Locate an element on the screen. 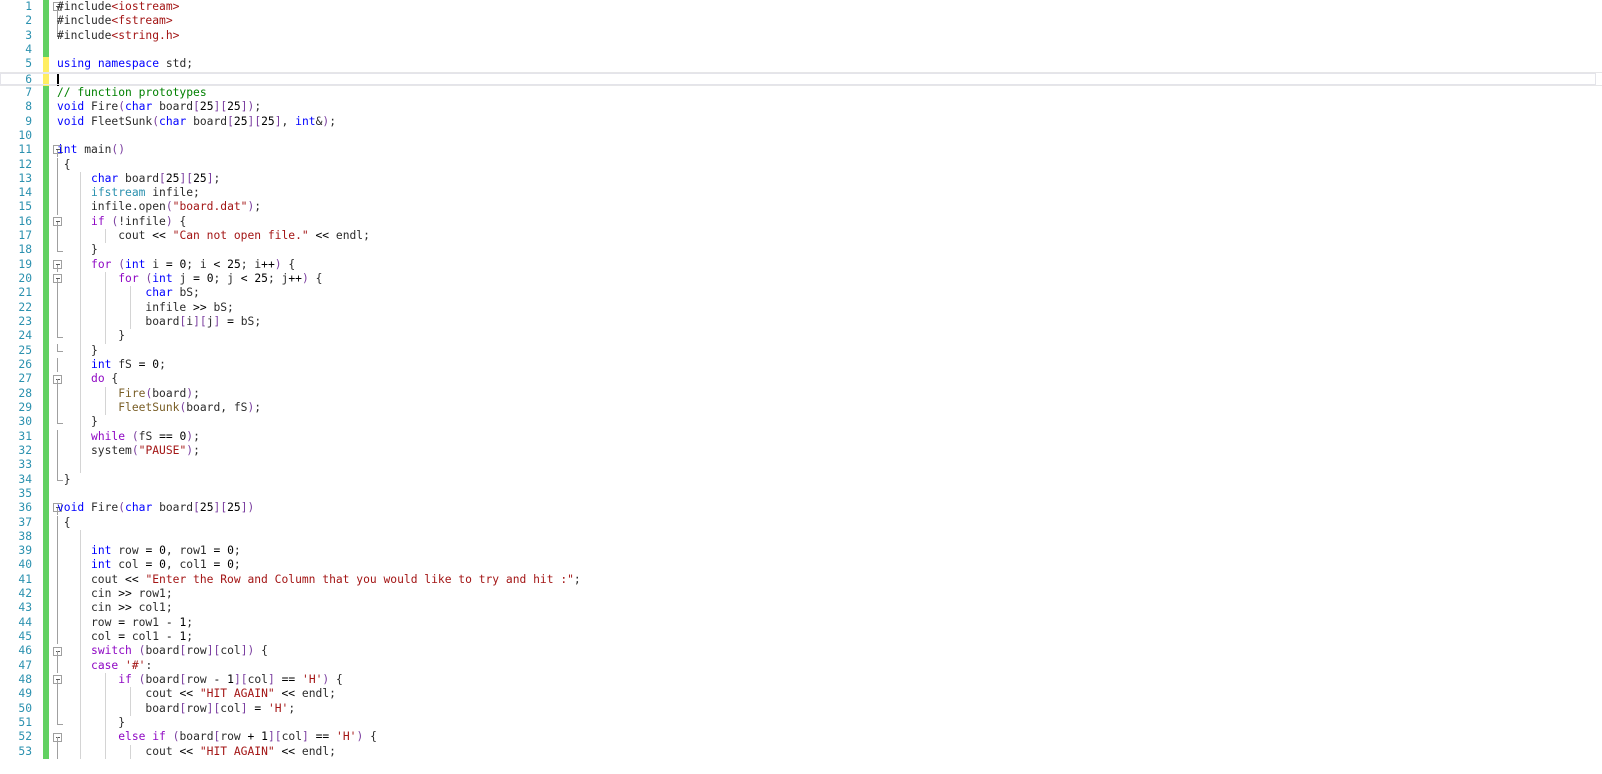  code-line: 46 switch (board[row][col]) { is located at coordinates (801, 651).